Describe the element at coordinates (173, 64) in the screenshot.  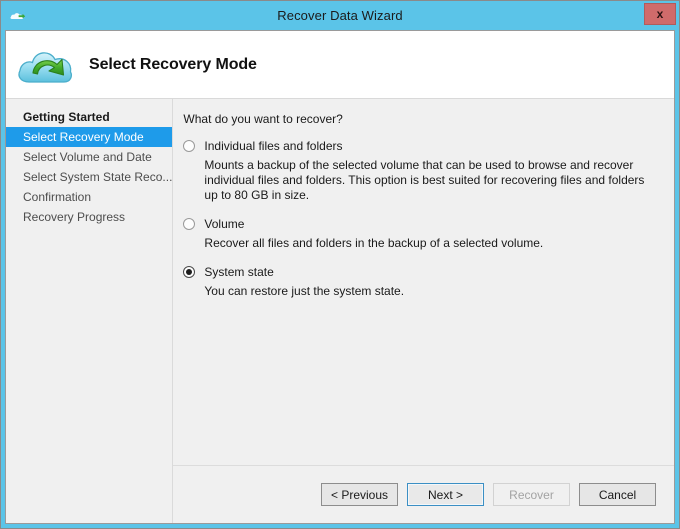
I see `page-title: Select Recovery Mode` at that location.